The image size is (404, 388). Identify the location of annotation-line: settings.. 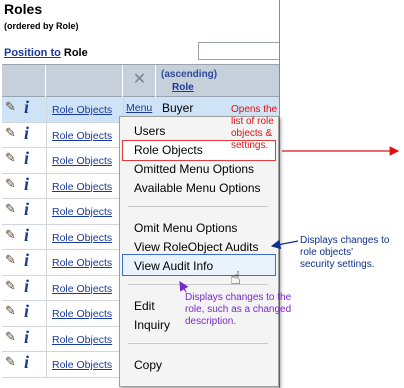
(250, 145).